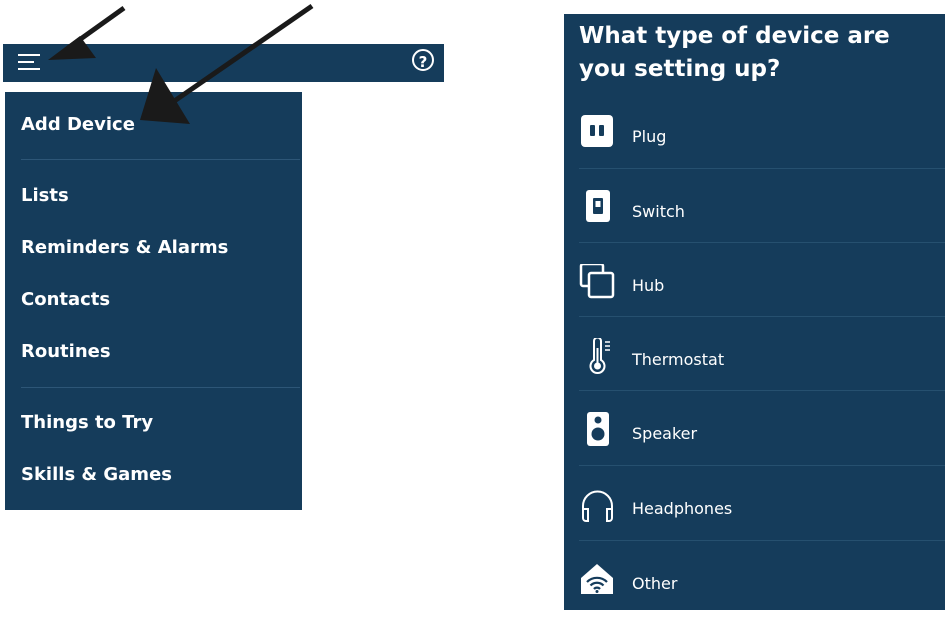 The width and height of the screenshot is (948, 636). I want to click on device-type-title: What type of device are you setting up?, so click(734, 52).